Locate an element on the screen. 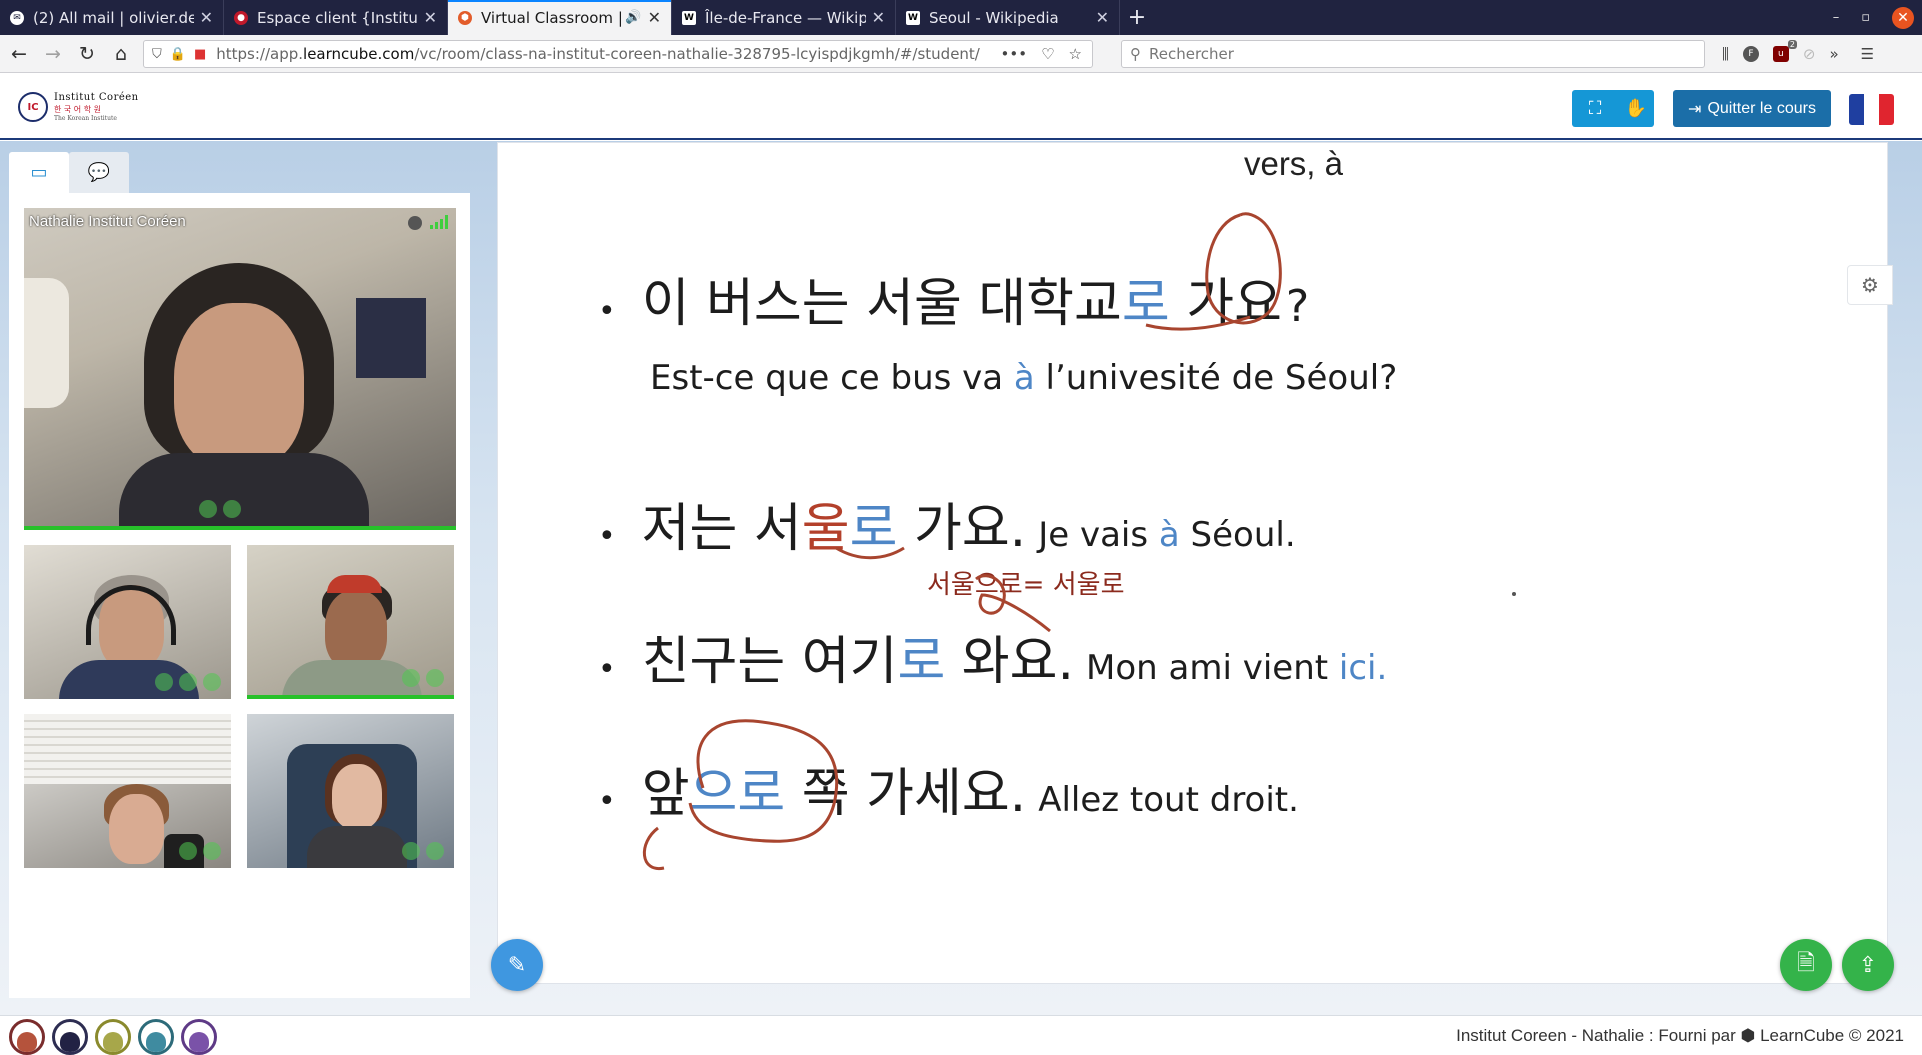 The width and height of the screenshot is (1922, 1055). korean-sentence: 친구는 여기로 와요. is located at coordinates (858, 662).